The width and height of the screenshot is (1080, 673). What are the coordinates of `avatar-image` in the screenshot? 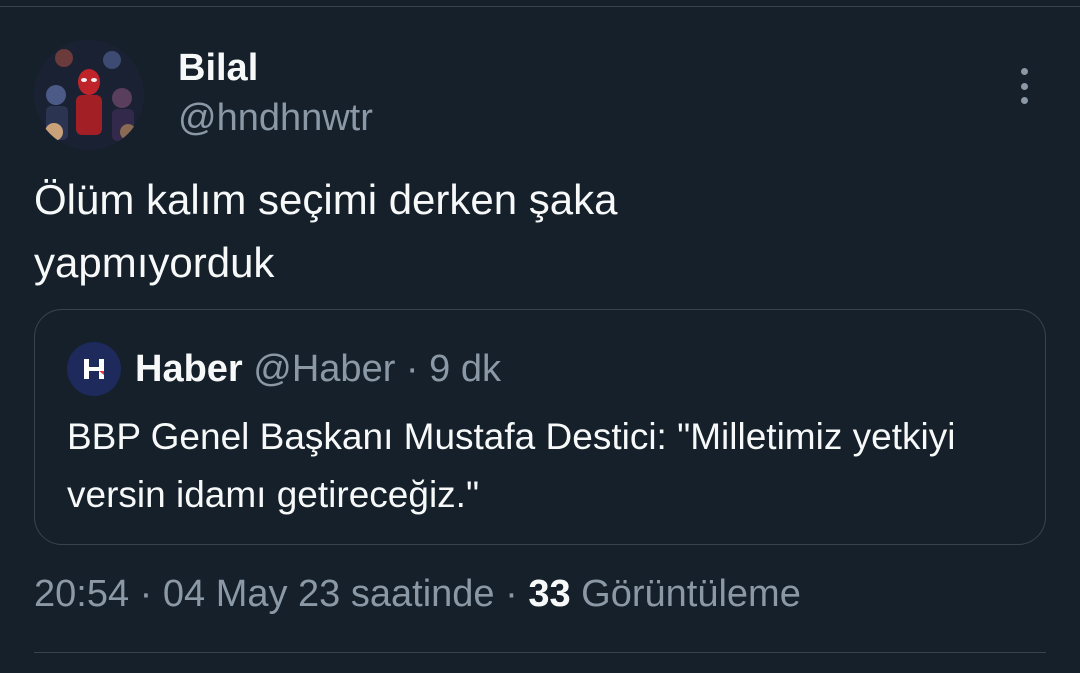 It's located at (89, 95).